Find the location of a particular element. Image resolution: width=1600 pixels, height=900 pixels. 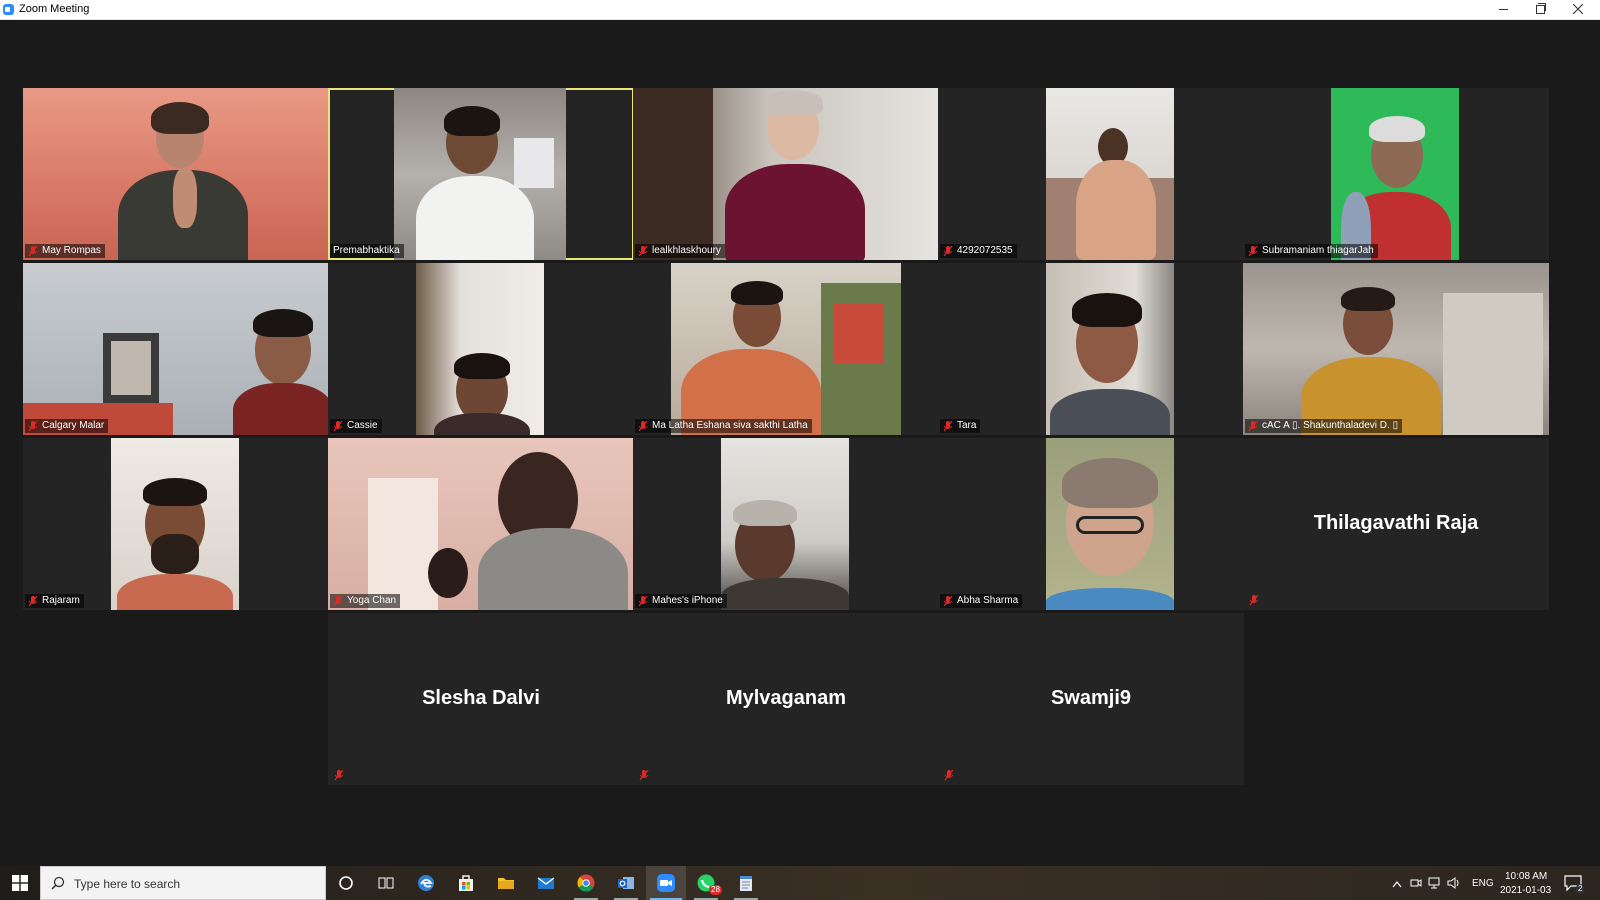

window-title-bar: Zoom Meeting is located at coordinates (800, 10).